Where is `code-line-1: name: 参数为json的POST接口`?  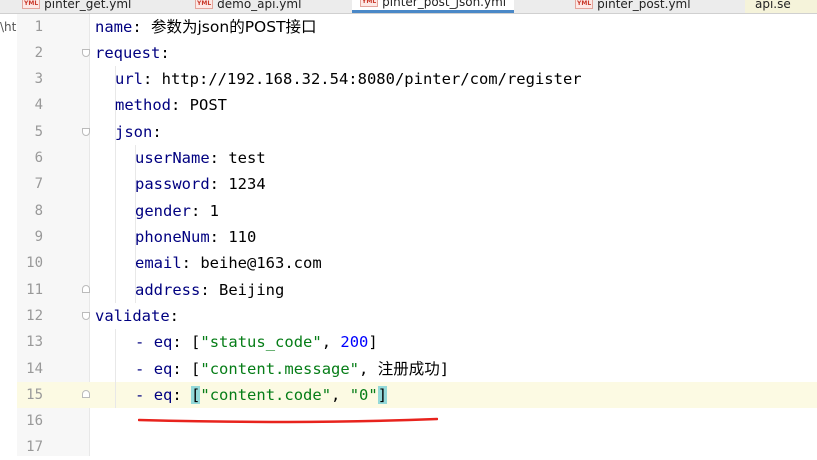 code-line-1: name: 参数为json的POST接口 is located at coordinates (454, 27).